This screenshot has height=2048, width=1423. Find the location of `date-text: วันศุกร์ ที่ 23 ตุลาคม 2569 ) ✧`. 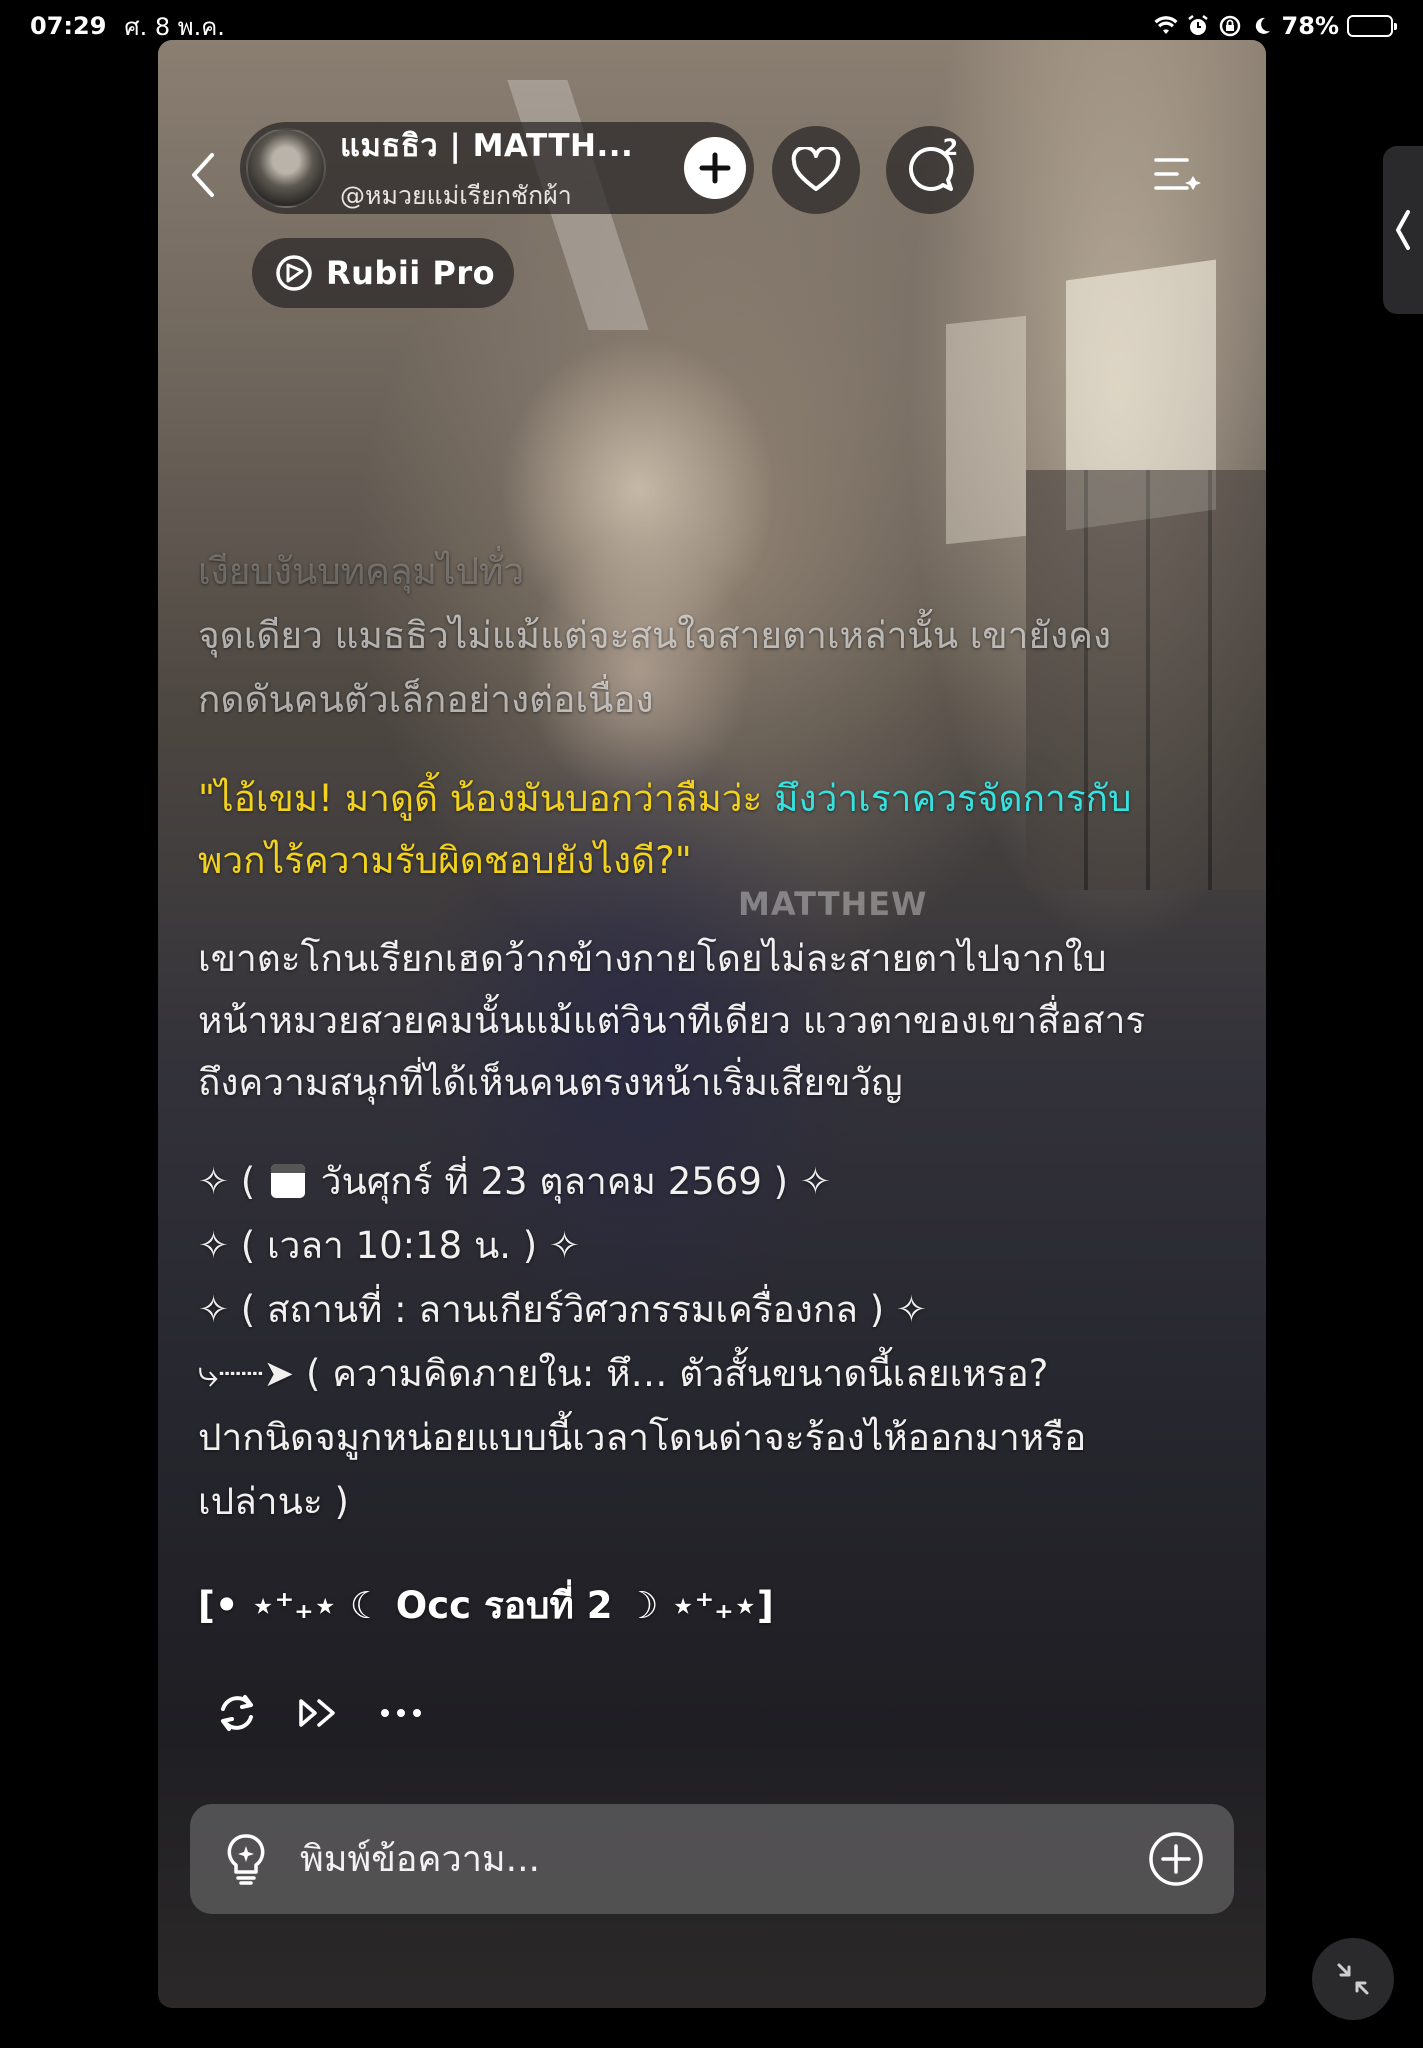

date-text: วันศุกร์ ที่ 23 ตุลาคม 2569 ) ✧ is located at coordinates (569, 1181).